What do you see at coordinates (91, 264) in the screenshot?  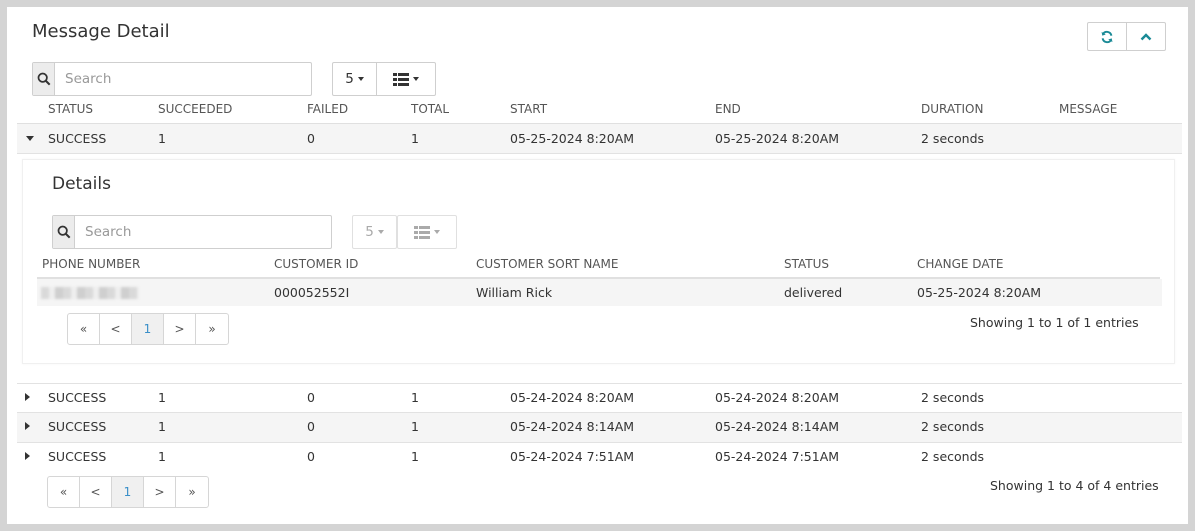 I see `details-column-header-phone: PHONE NUMBER` at bounding box center [91, 264].